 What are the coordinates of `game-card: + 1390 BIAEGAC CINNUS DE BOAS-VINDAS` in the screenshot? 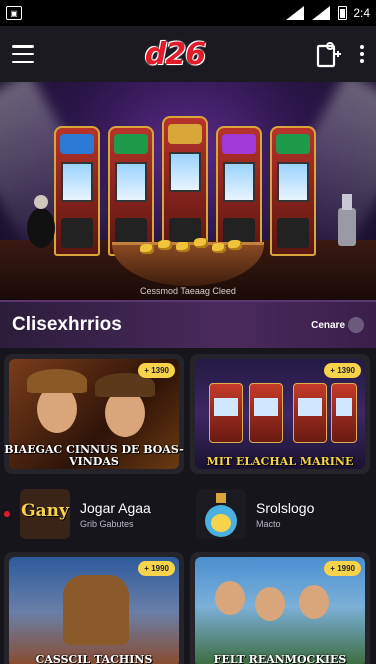 It's located at (94, 414).